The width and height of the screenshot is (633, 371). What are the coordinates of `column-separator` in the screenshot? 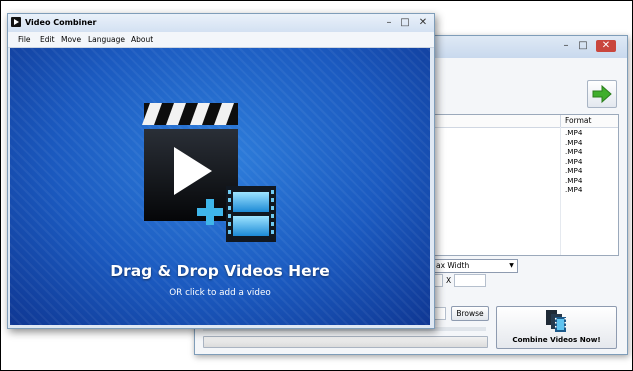 It's located at (560, 121).